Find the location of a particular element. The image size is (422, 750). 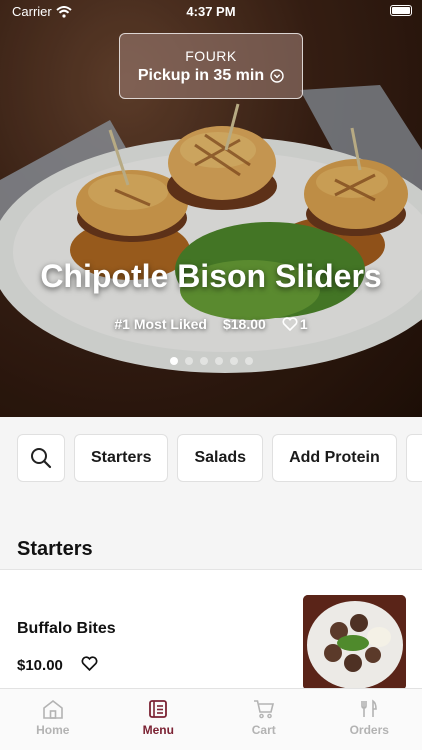

menu-item-name: Buffalo Bites is located at coordinates (66, 628).